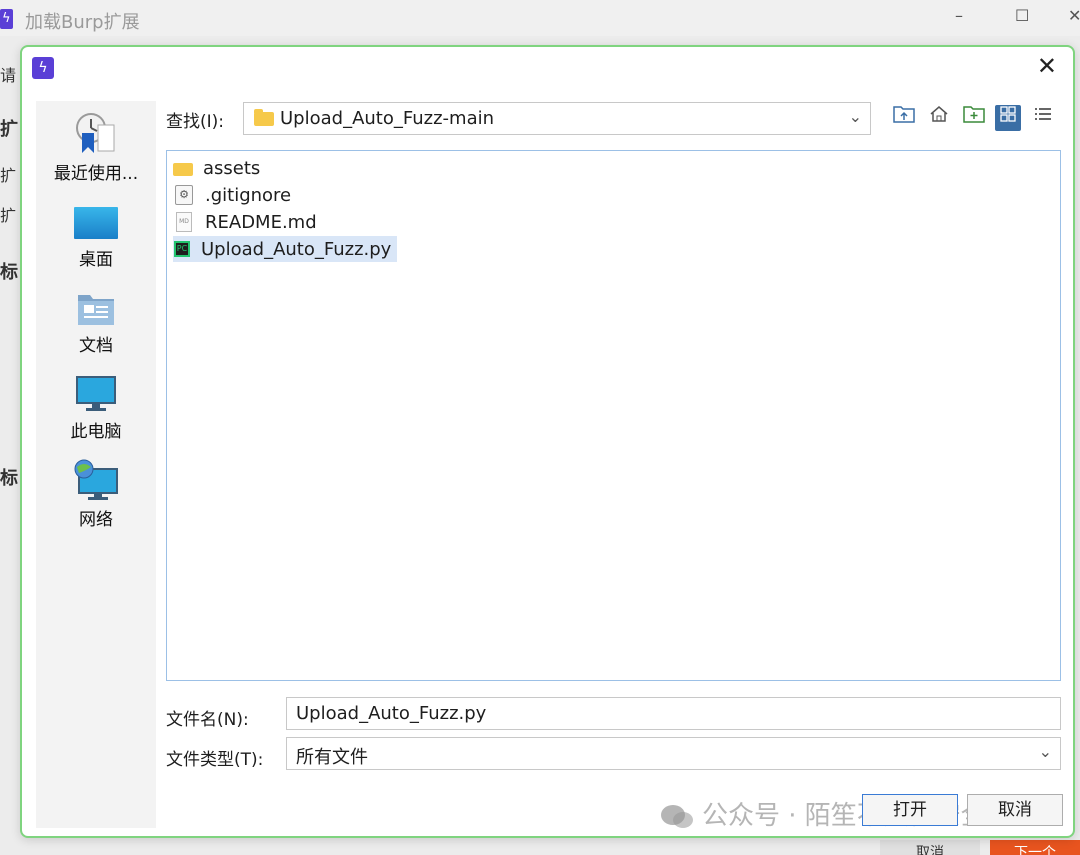 This screenshot has height=855, width=1080. Describe the element at coordinates (1022, 15) in the screenshot. I see `maximize-button: ☐` at that location.